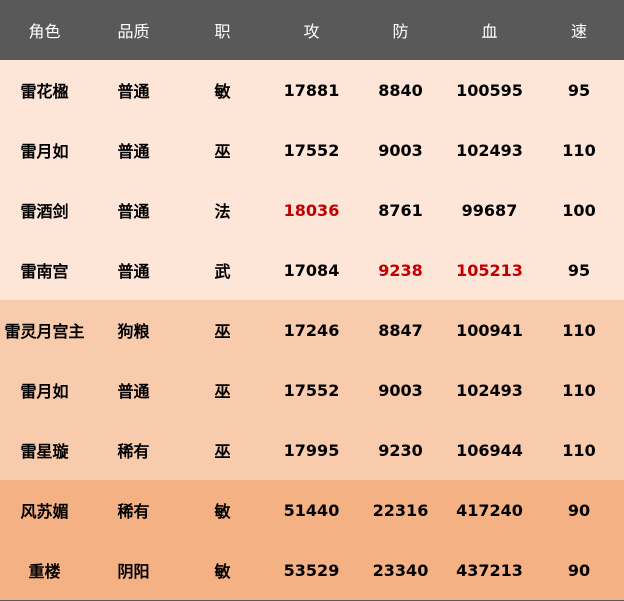  Describe the element at coordinates (489, 270) in the screenshot. I see `cell-hp: 105213` at that location.